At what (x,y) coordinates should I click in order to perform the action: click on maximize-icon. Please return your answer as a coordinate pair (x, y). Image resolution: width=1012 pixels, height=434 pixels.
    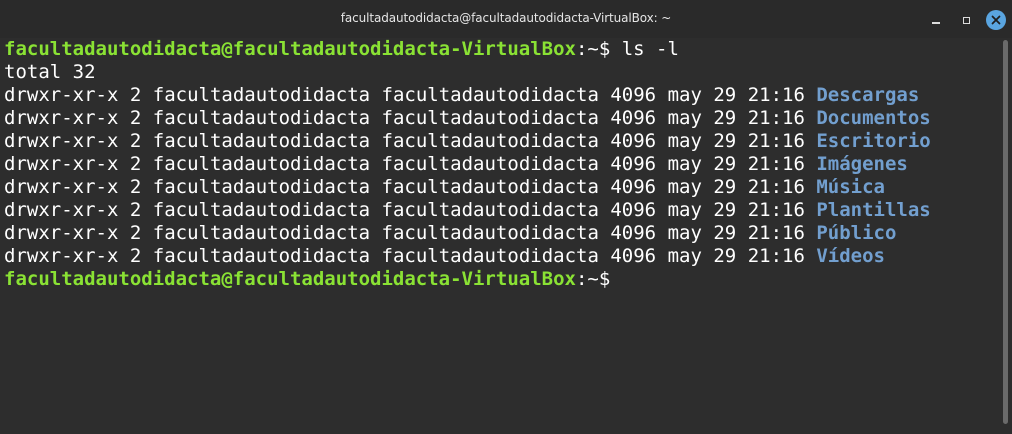
    Looking at the image, I should click on (966, 20).